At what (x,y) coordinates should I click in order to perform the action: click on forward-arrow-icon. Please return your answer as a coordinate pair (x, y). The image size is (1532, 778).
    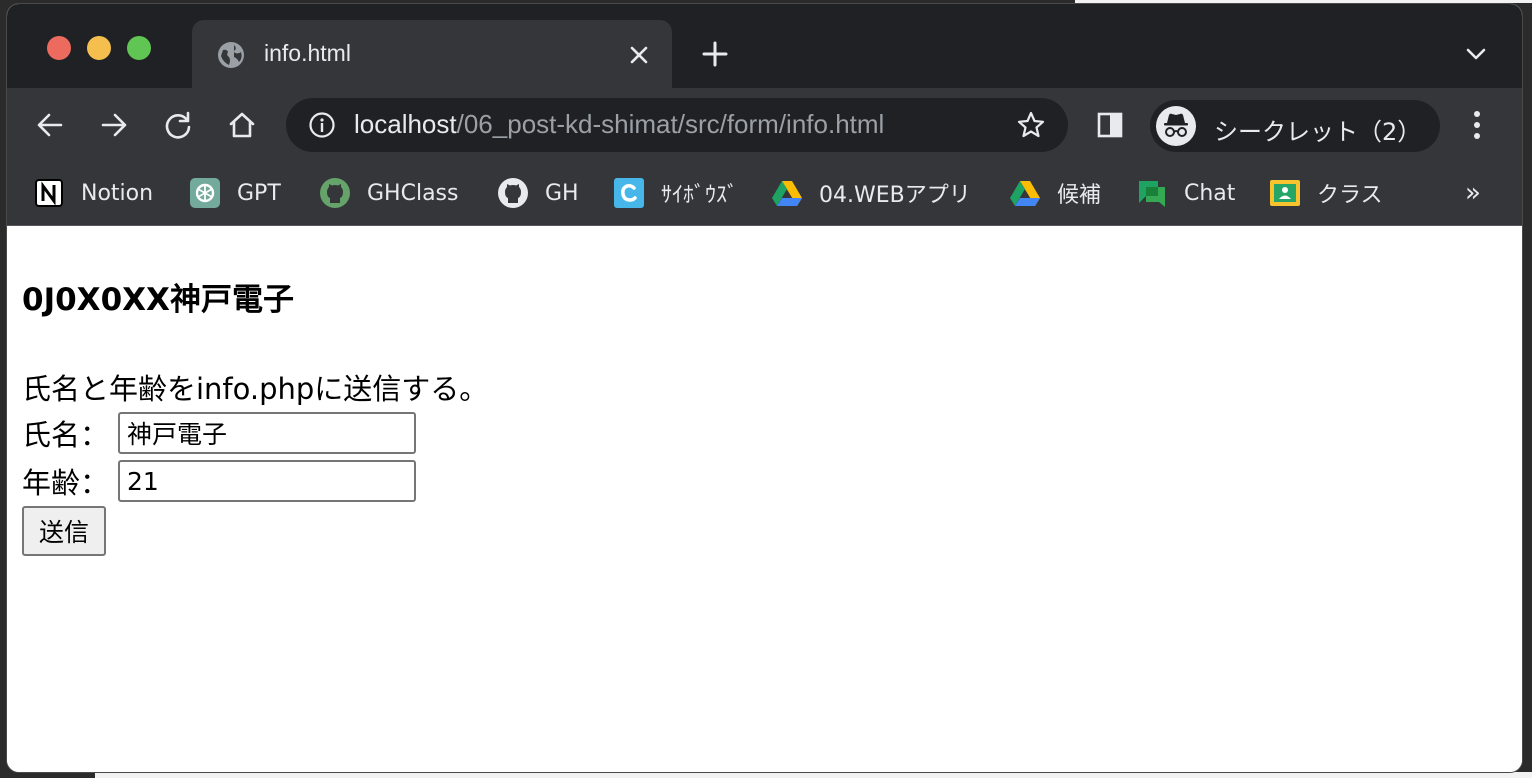
    Looking at the image, I should click on (114, 125).